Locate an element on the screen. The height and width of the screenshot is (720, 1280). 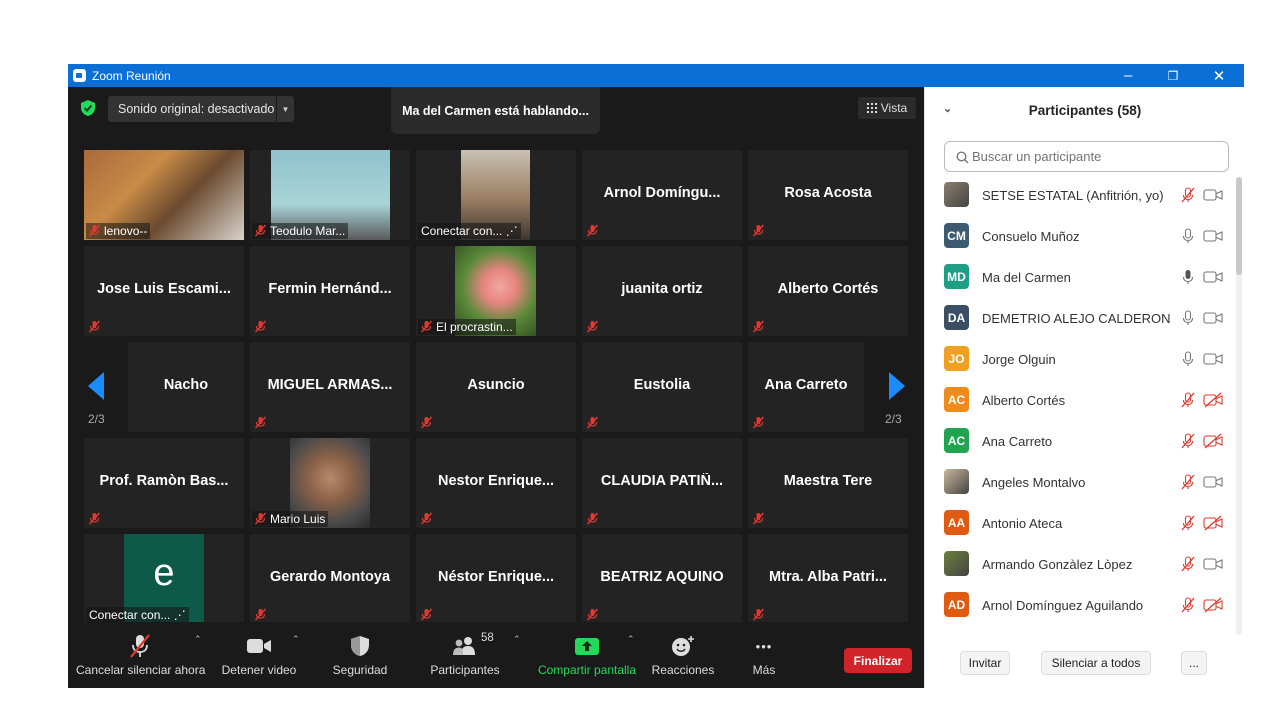
participant-video-tile: Rosa Acosta is located at coordinates (828, 195).